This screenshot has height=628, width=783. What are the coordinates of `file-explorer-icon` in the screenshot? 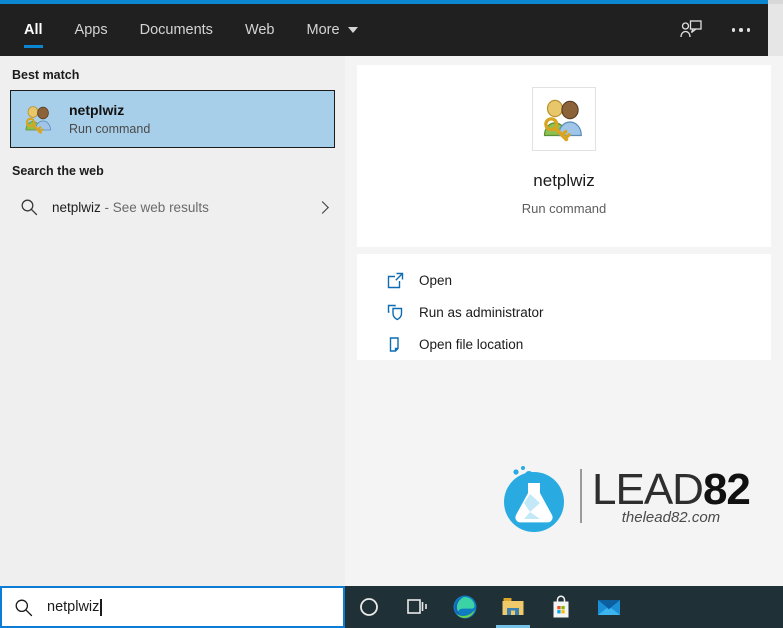 It's located at (513, 606).